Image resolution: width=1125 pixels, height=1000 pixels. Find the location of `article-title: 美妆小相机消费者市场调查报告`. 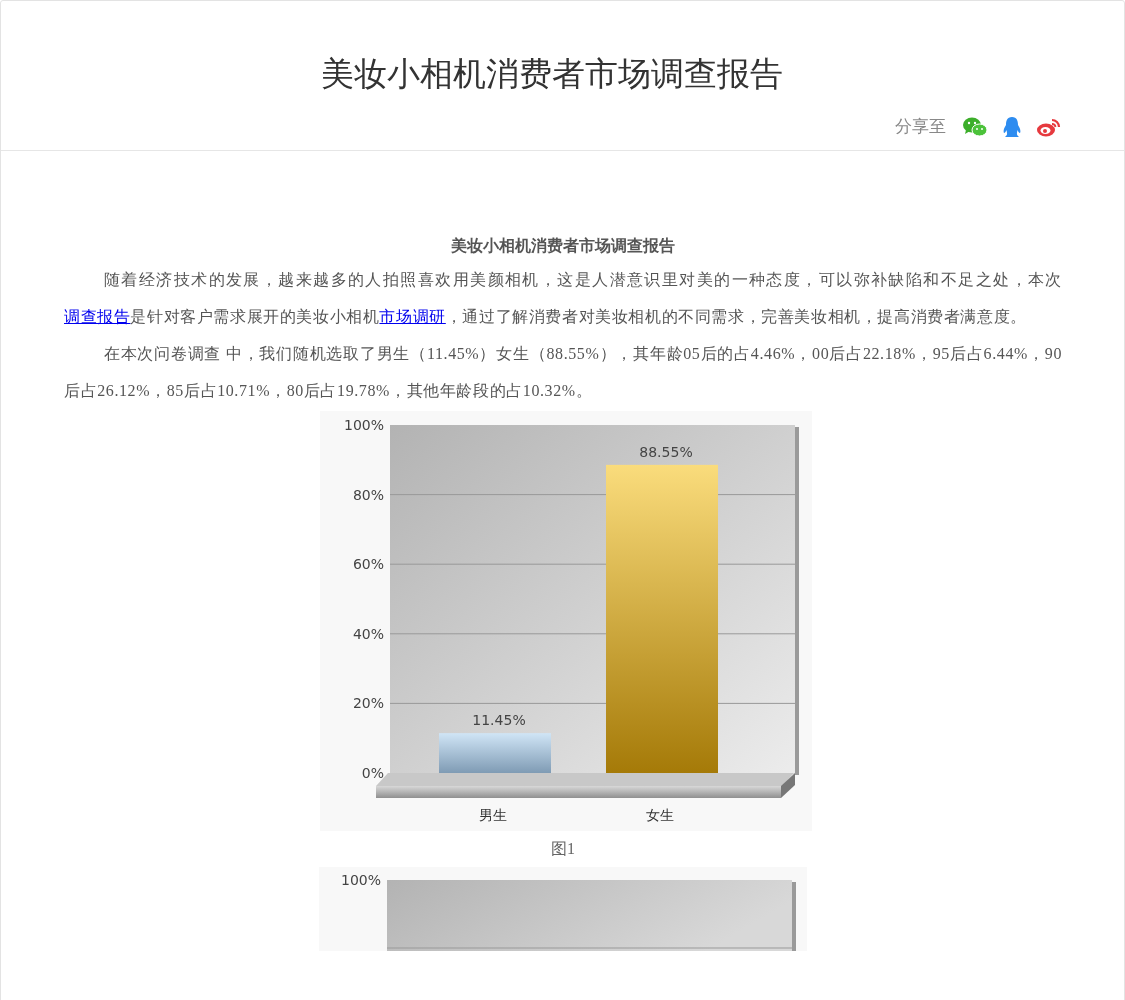

article-title: 美妆小相机消费者市场调查报告 is located at coordinates (563, 246).